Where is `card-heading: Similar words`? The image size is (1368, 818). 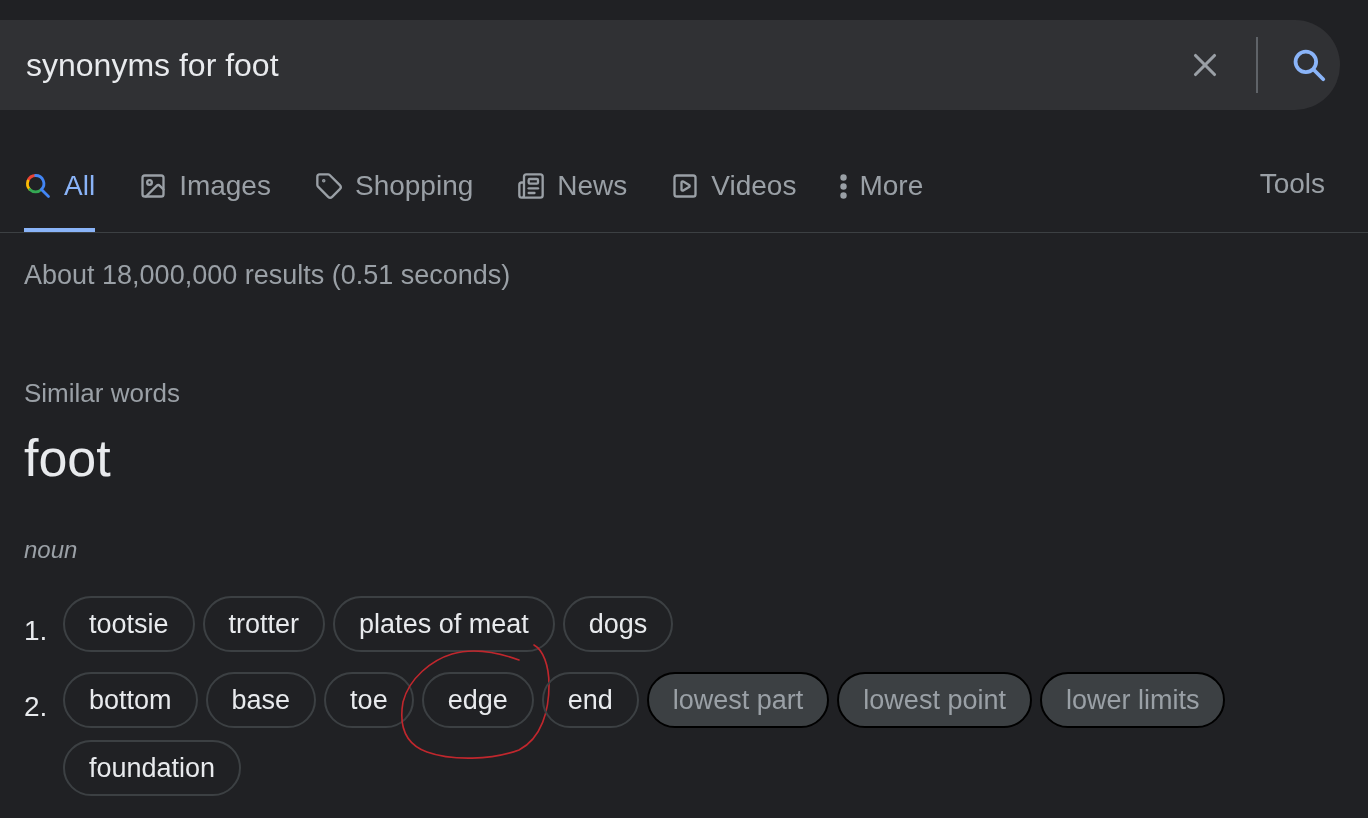 card-heading: Similar words is located at coordinates (103, 393).